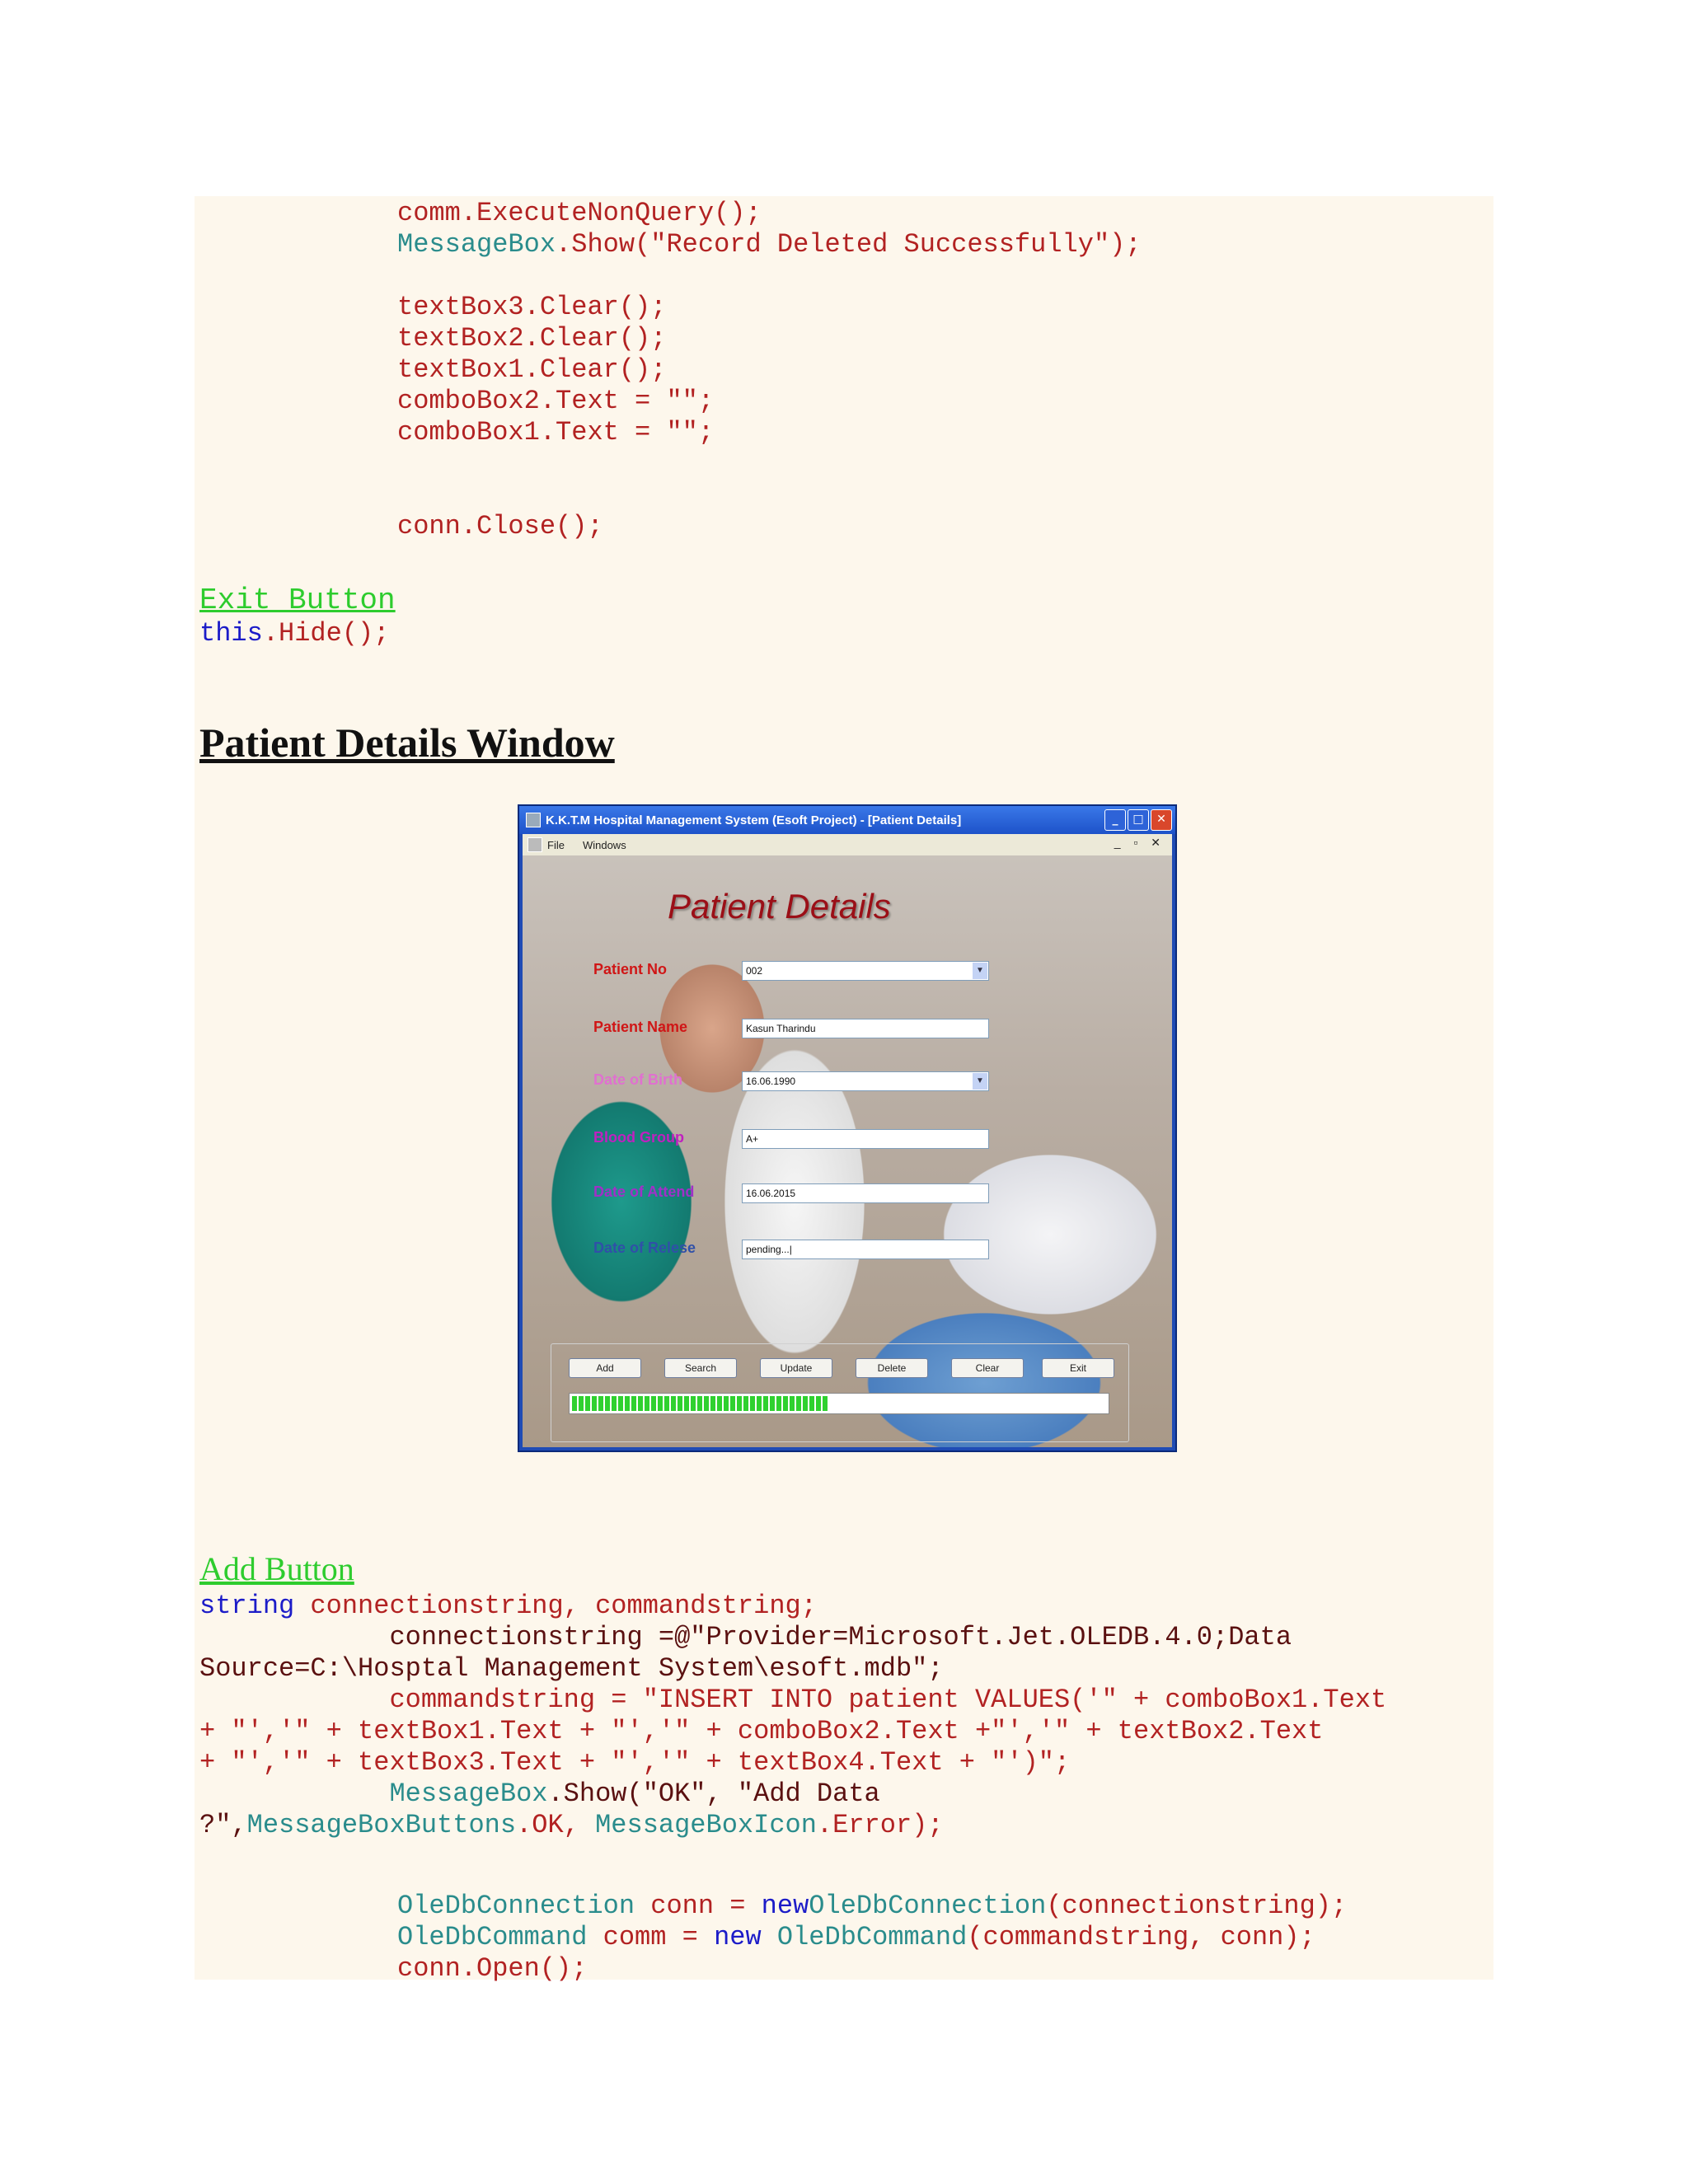  I want to click on label-date-of-attend: Date of Attend, so click(644, 1191).